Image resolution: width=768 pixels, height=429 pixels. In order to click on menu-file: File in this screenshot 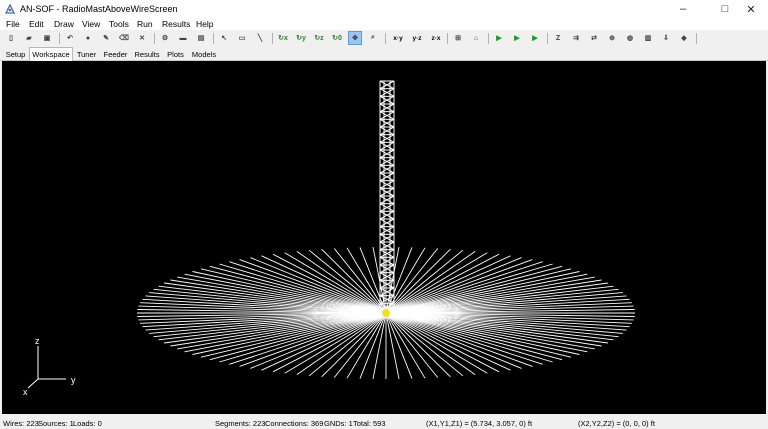, I will do `click(13, 24)`.